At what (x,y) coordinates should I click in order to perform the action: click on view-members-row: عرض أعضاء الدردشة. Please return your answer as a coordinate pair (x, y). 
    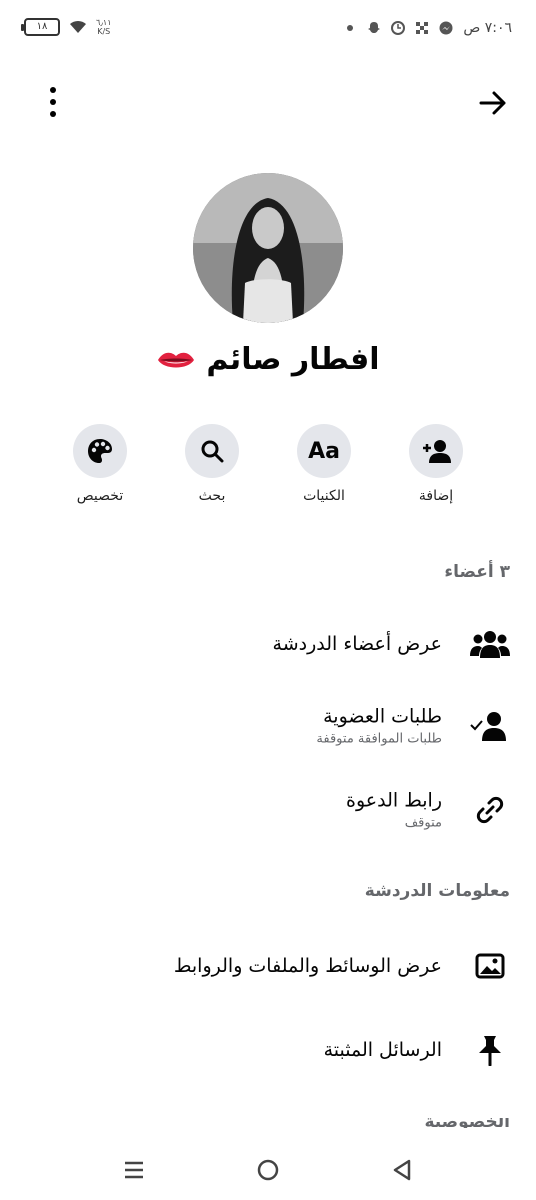
    Looking at the image, I should click on (268, 644).